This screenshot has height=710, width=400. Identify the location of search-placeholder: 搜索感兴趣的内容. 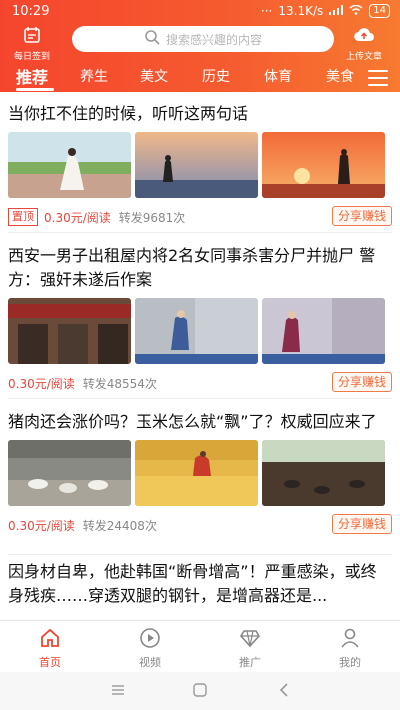
(213, 39).